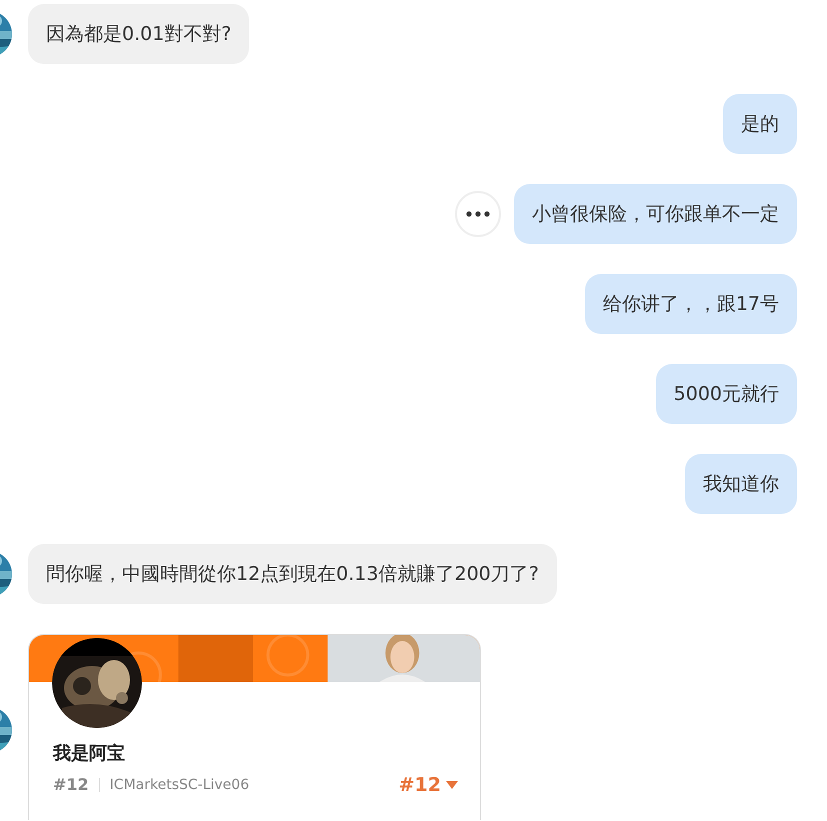 This screenshot has width=827, height=821. I want to click on message-bubble: 我知道你, so click(741, 484).